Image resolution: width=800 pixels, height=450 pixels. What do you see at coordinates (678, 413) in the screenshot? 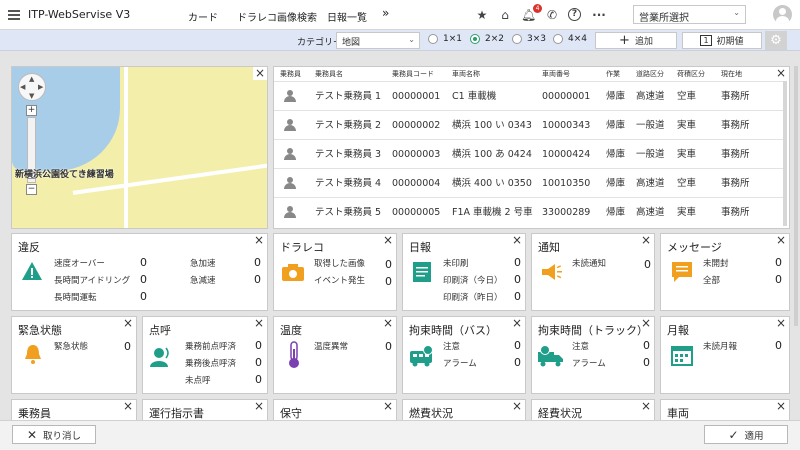
I see `card-title: 車両` at bounding box center [678, 413].